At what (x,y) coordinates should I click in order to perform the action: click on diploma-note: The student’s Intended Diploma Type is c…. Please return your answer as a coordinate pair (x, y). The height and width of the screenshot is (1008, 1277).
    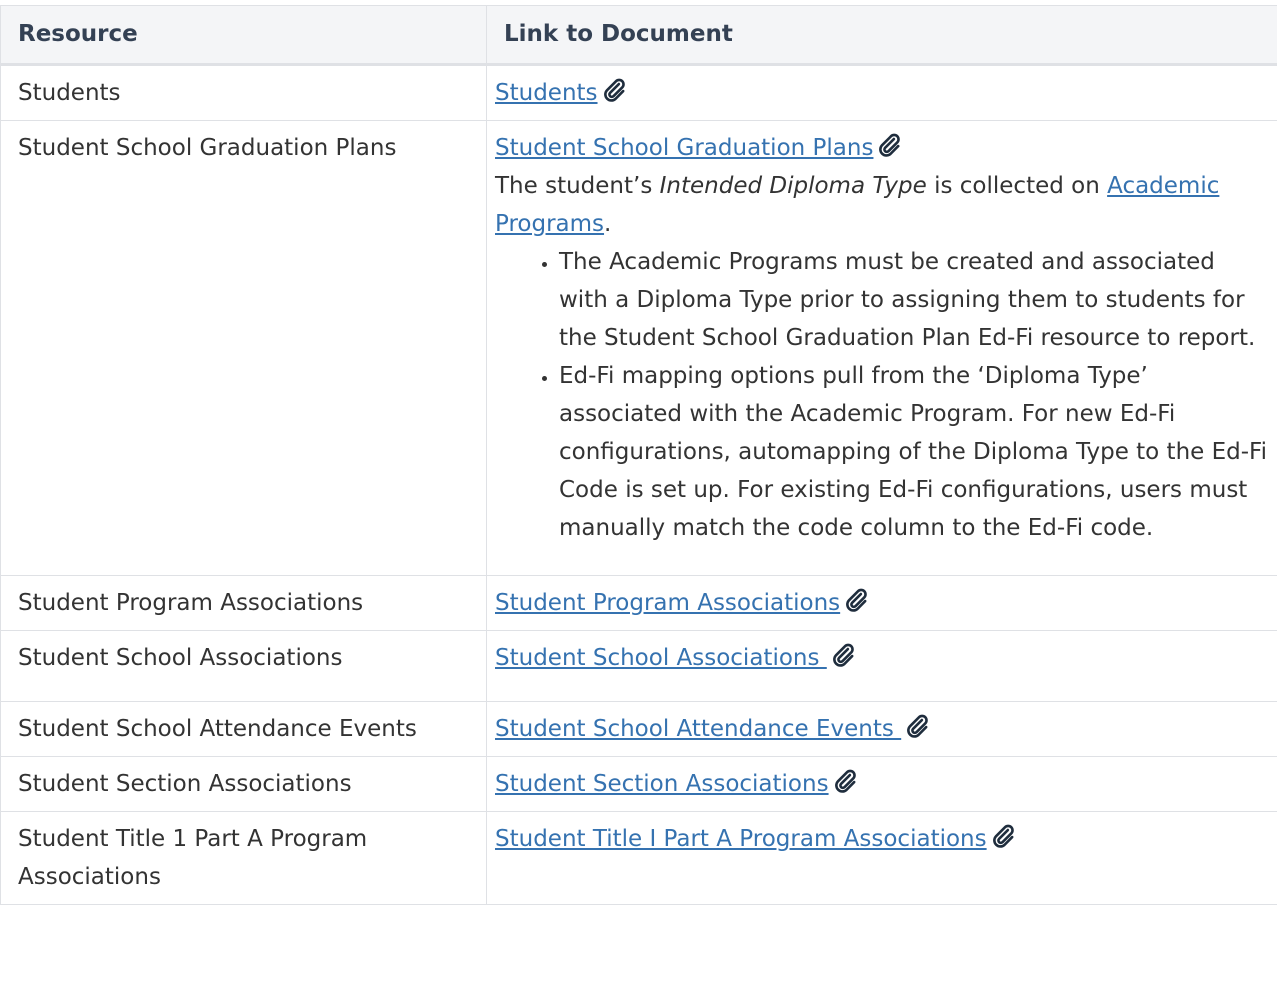
    Looking at the image, I should click on (881, 205).